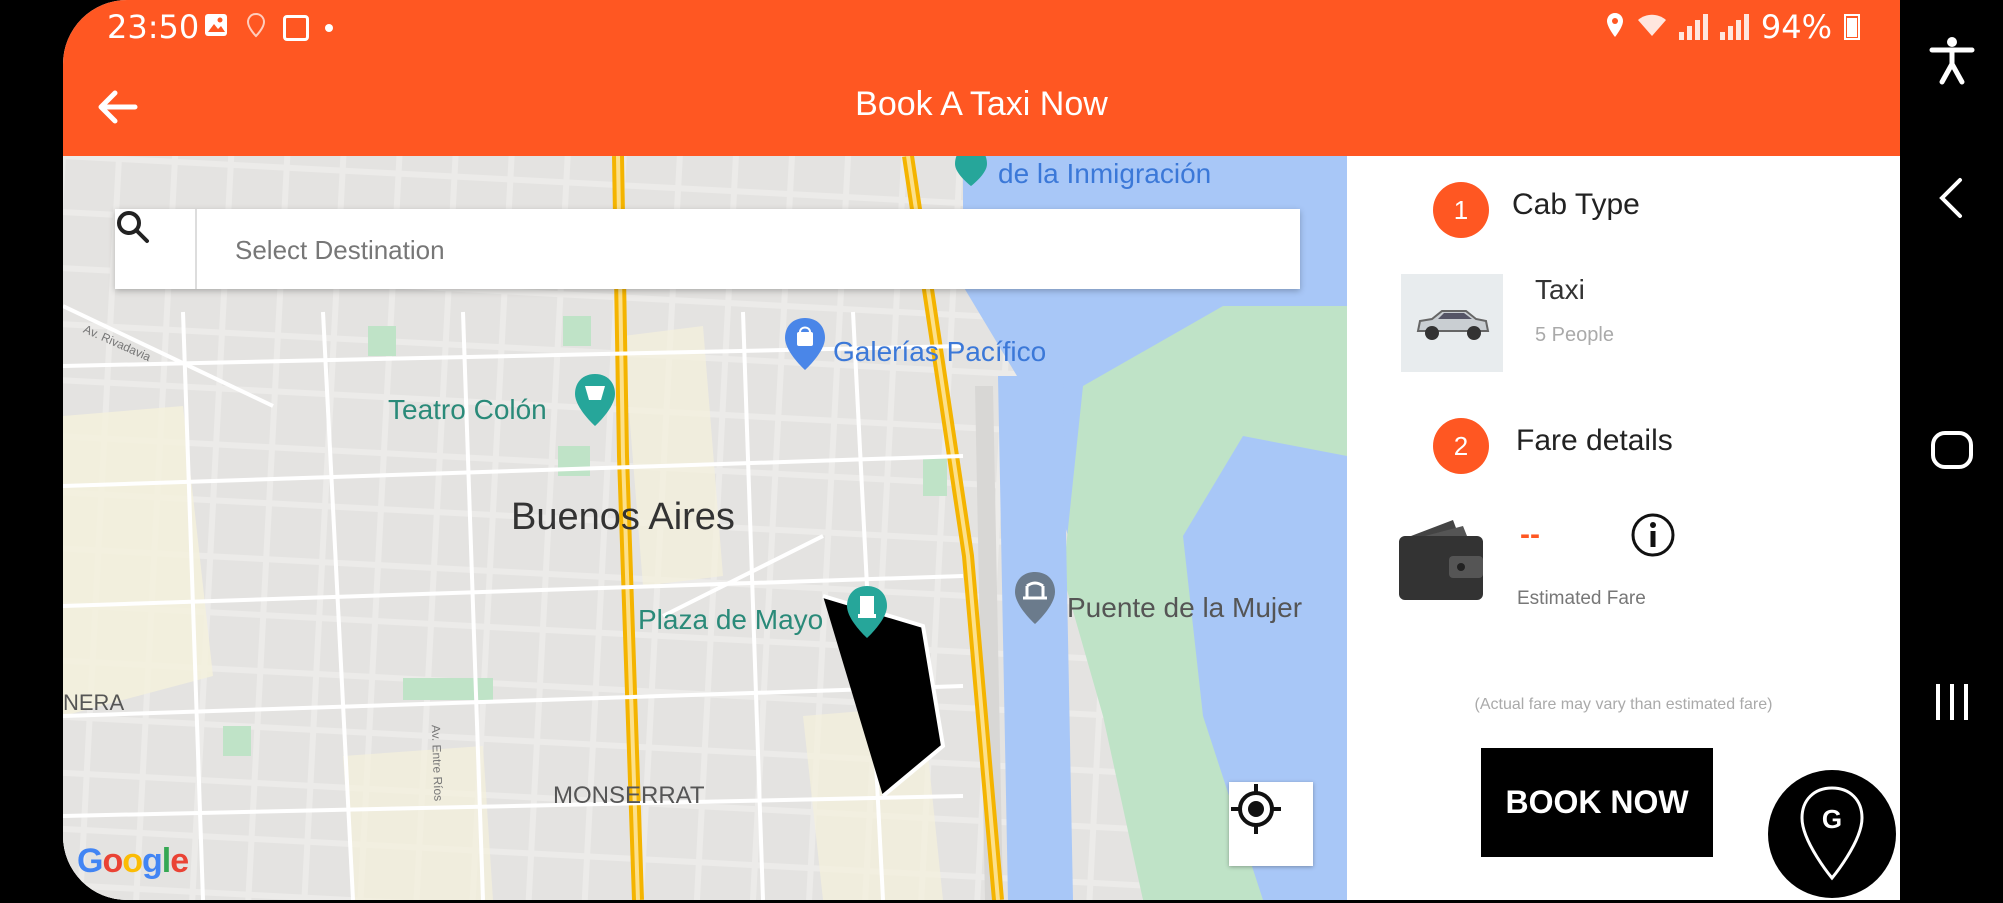 The height and width of the screenshot is (903, 2003). Describe the element at coordinates (1952, 198) in the screenshot. I see `back-icon` at that location.